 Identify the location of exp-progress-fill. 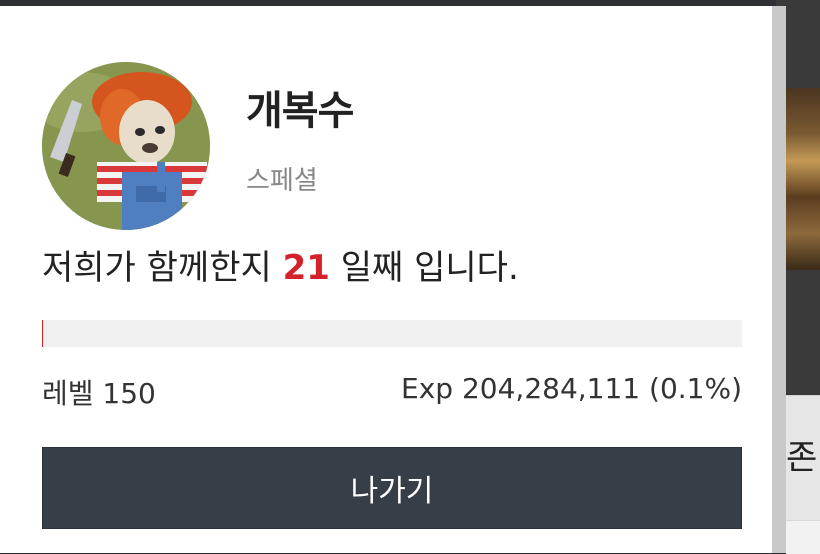
(42, 333).